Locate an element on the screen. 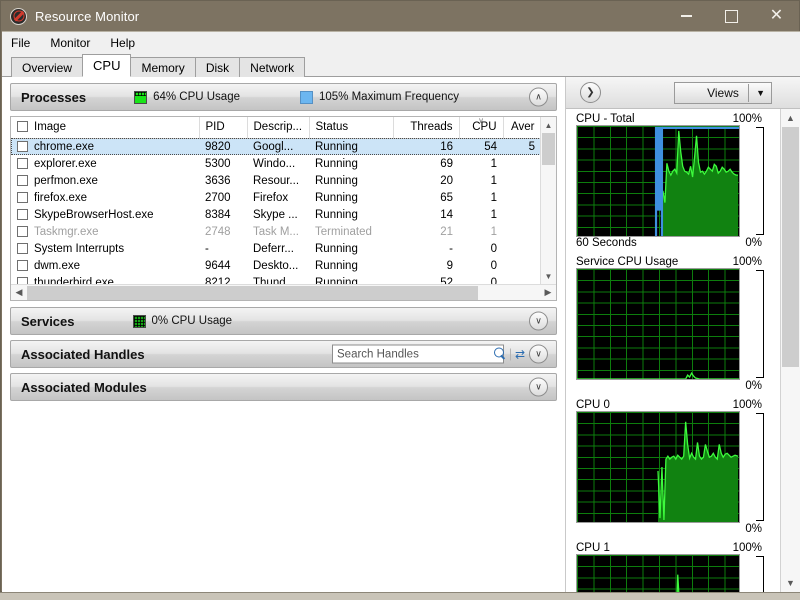 Image resolution: width=800 pixels, height=600 pixels. search-handles-box: ⇄ is located at coordinates (428, 354).